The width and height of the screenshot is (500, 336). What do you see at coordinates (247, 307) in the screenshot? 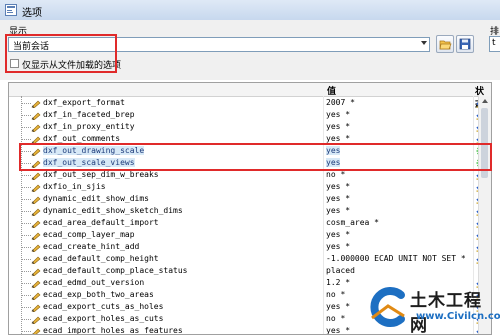
I see `table-row: ecad_export_cuts_as_holes yes *` at bounding box center [247, 307].